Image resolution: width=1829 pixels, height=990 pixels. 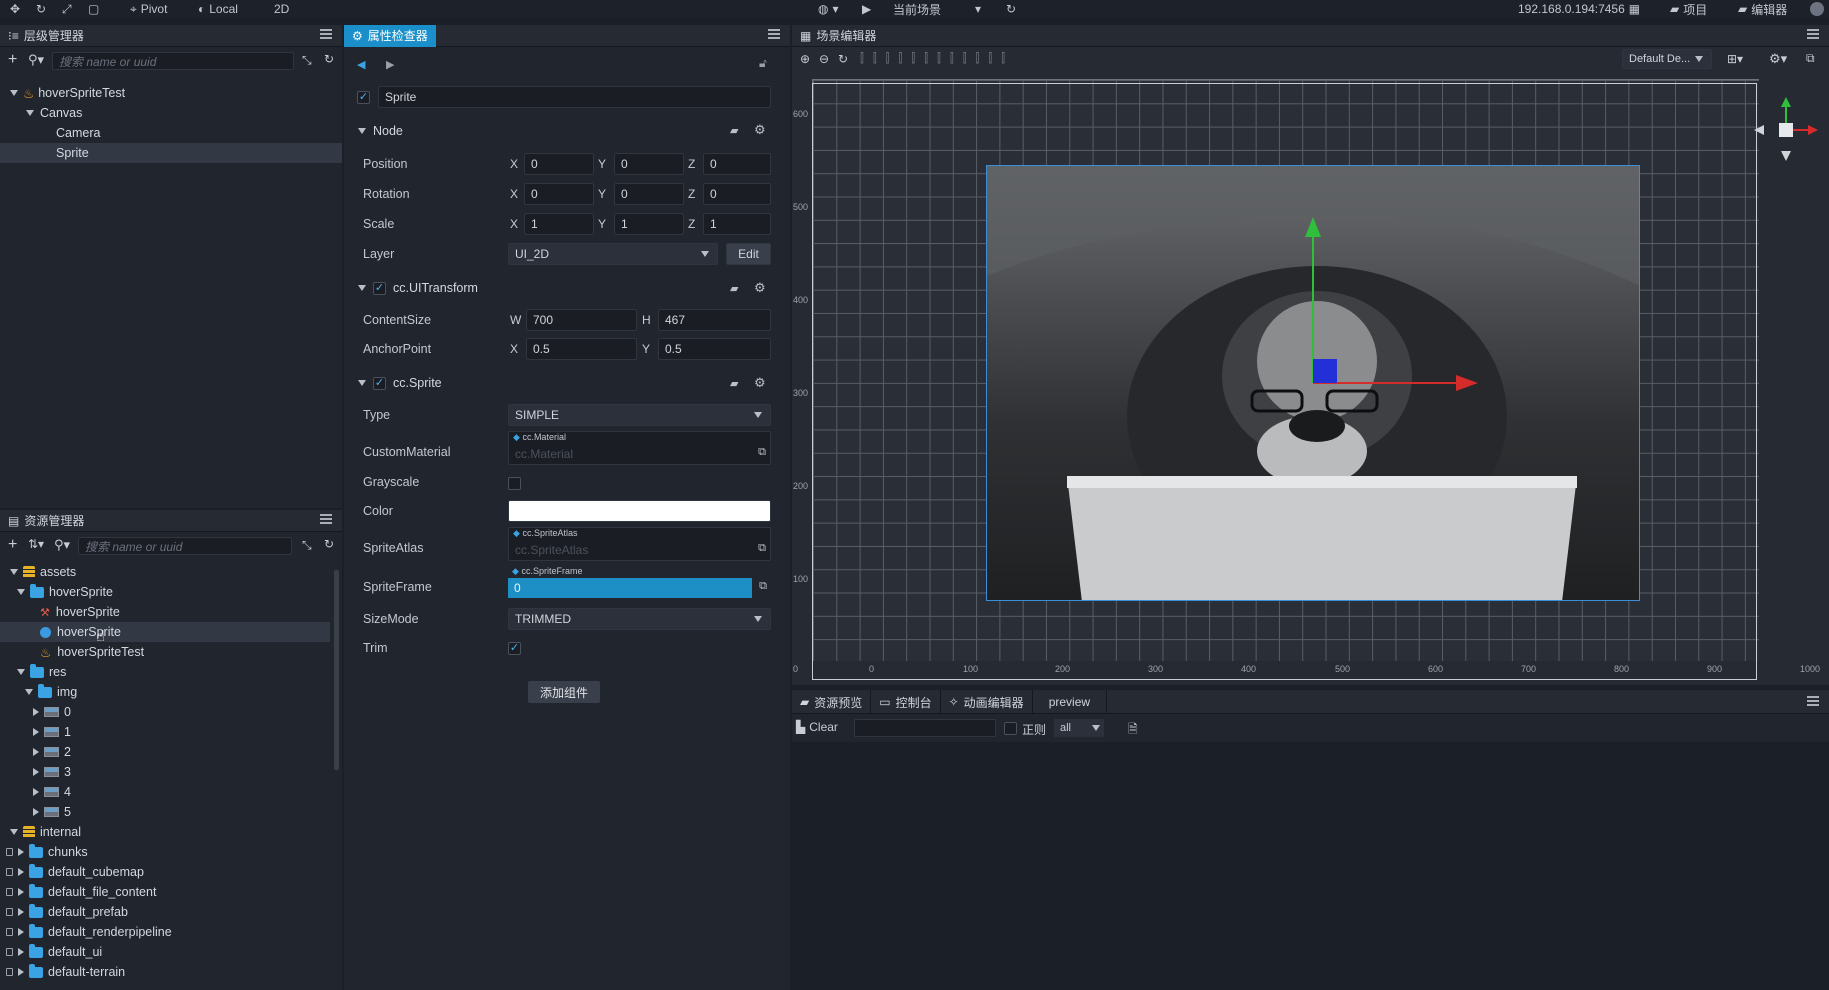 I want to click on tree-item-hoverspritetest: ♨ hoverSpriteTest, so click(x=92, y=652).